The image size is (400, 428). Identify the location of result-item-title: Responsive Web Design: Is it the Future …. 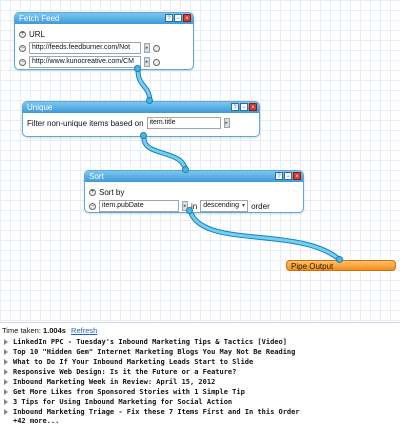
(125, 372).